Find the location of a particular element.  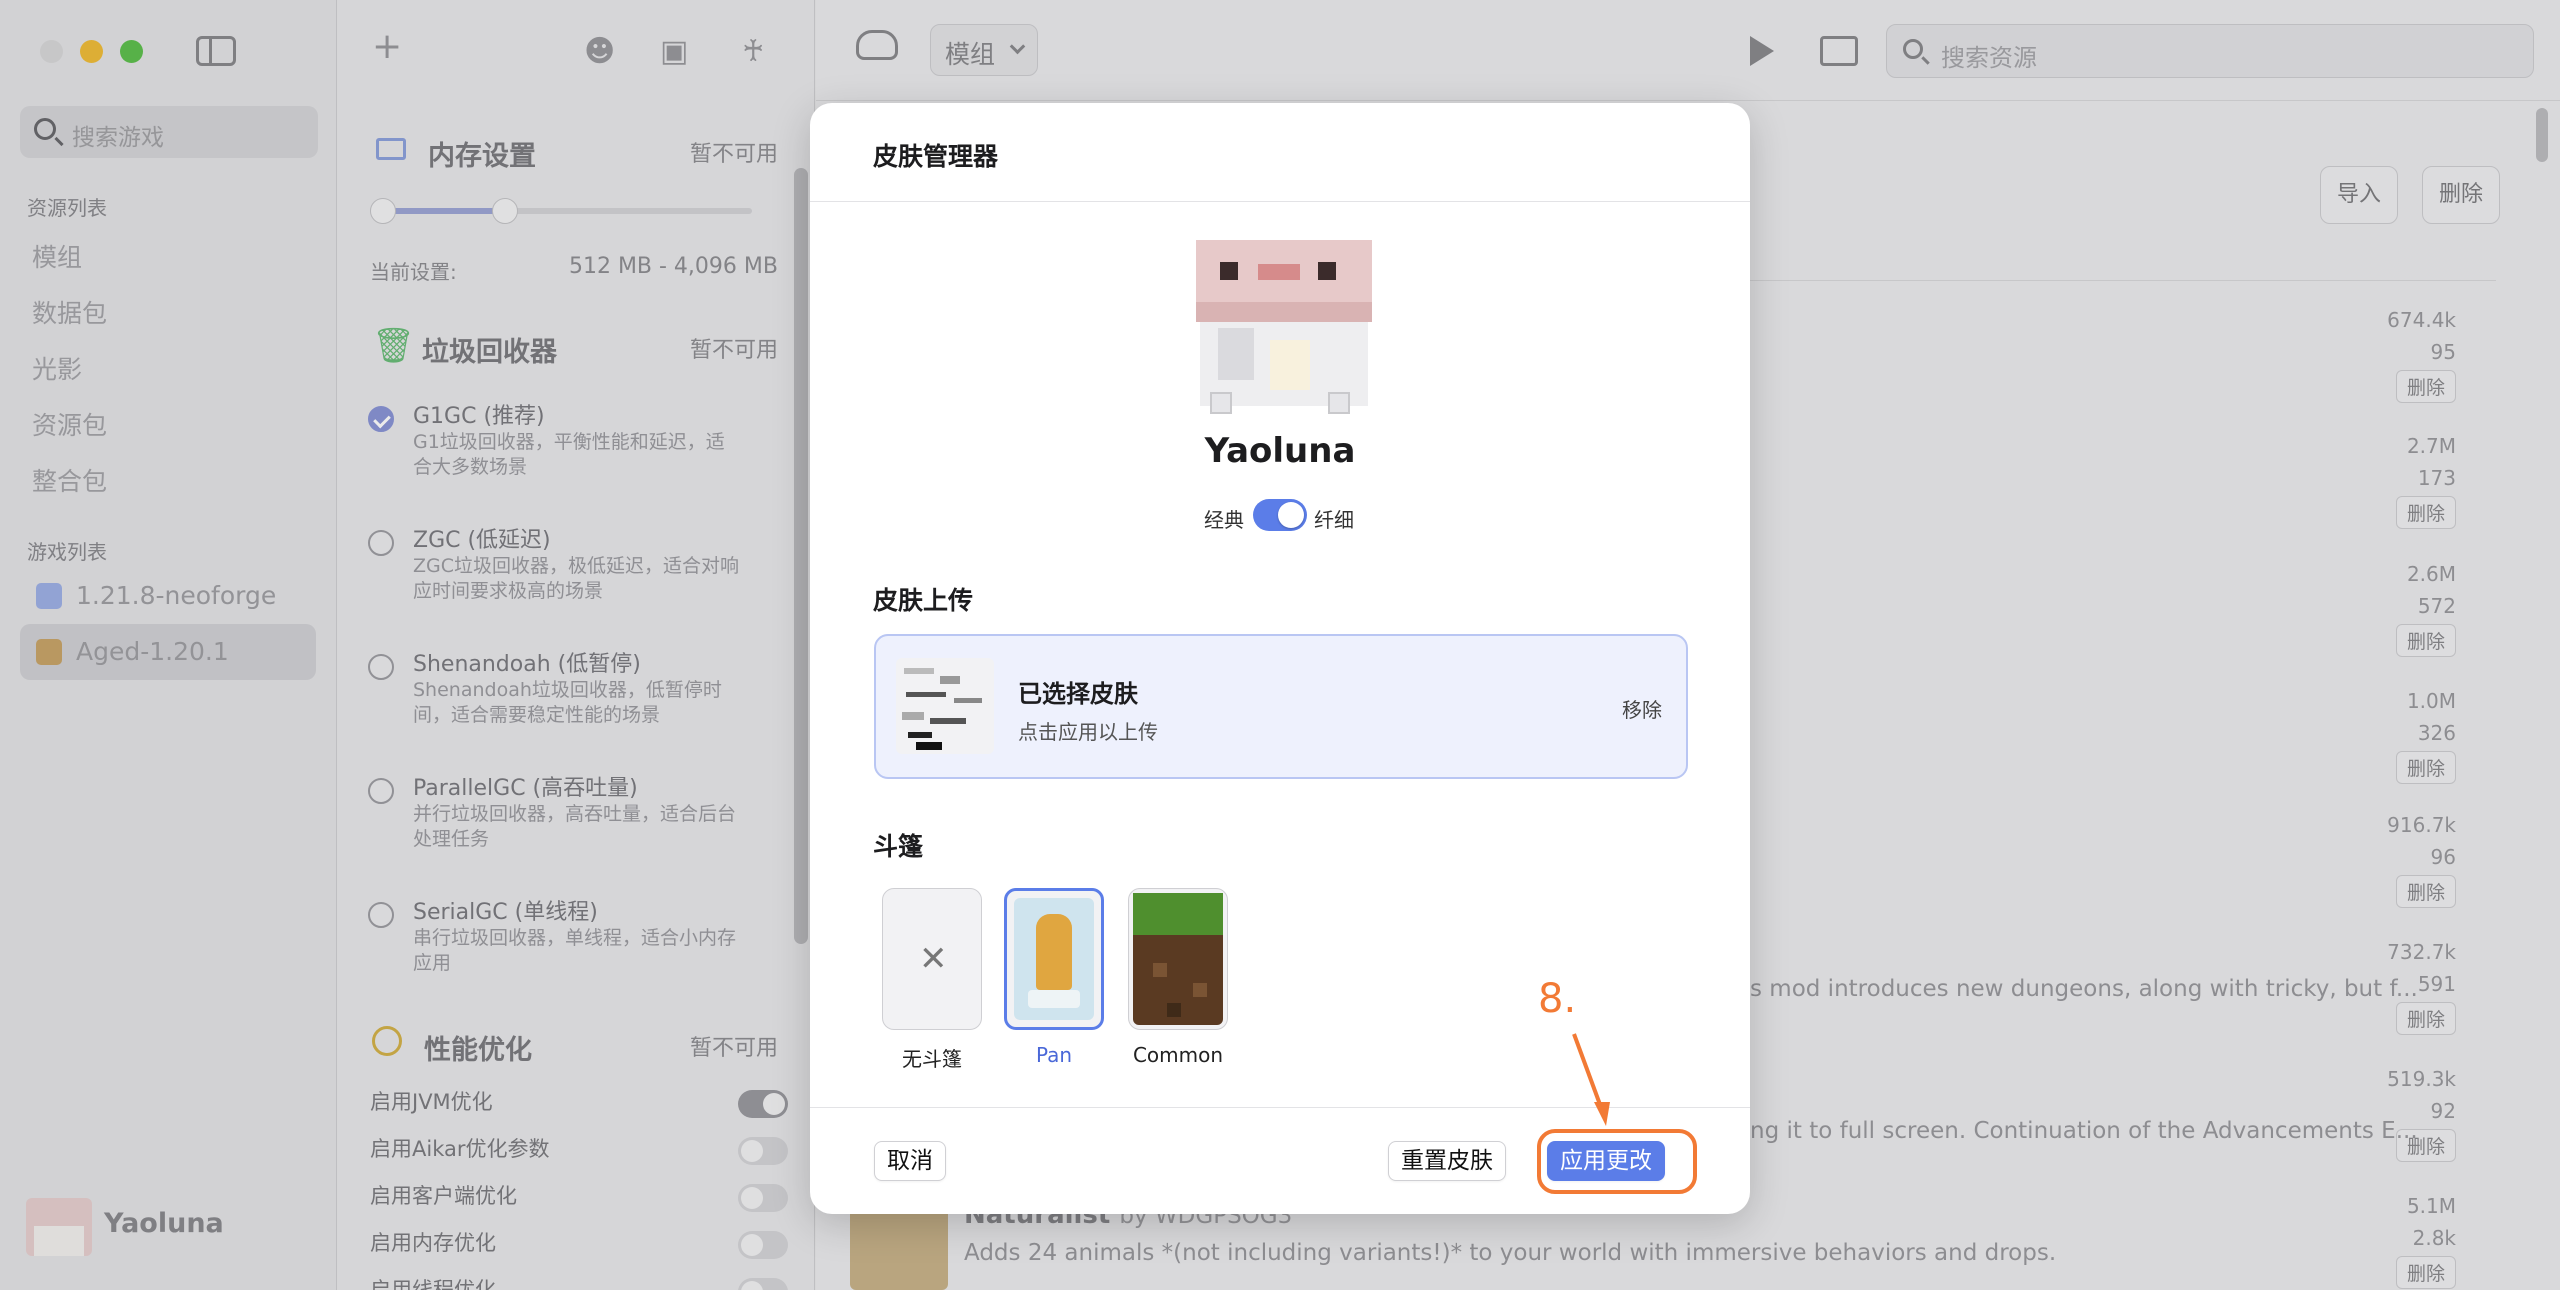

upload-subtitle: 点击应用以上传 is located at coordinates (1088, 732).